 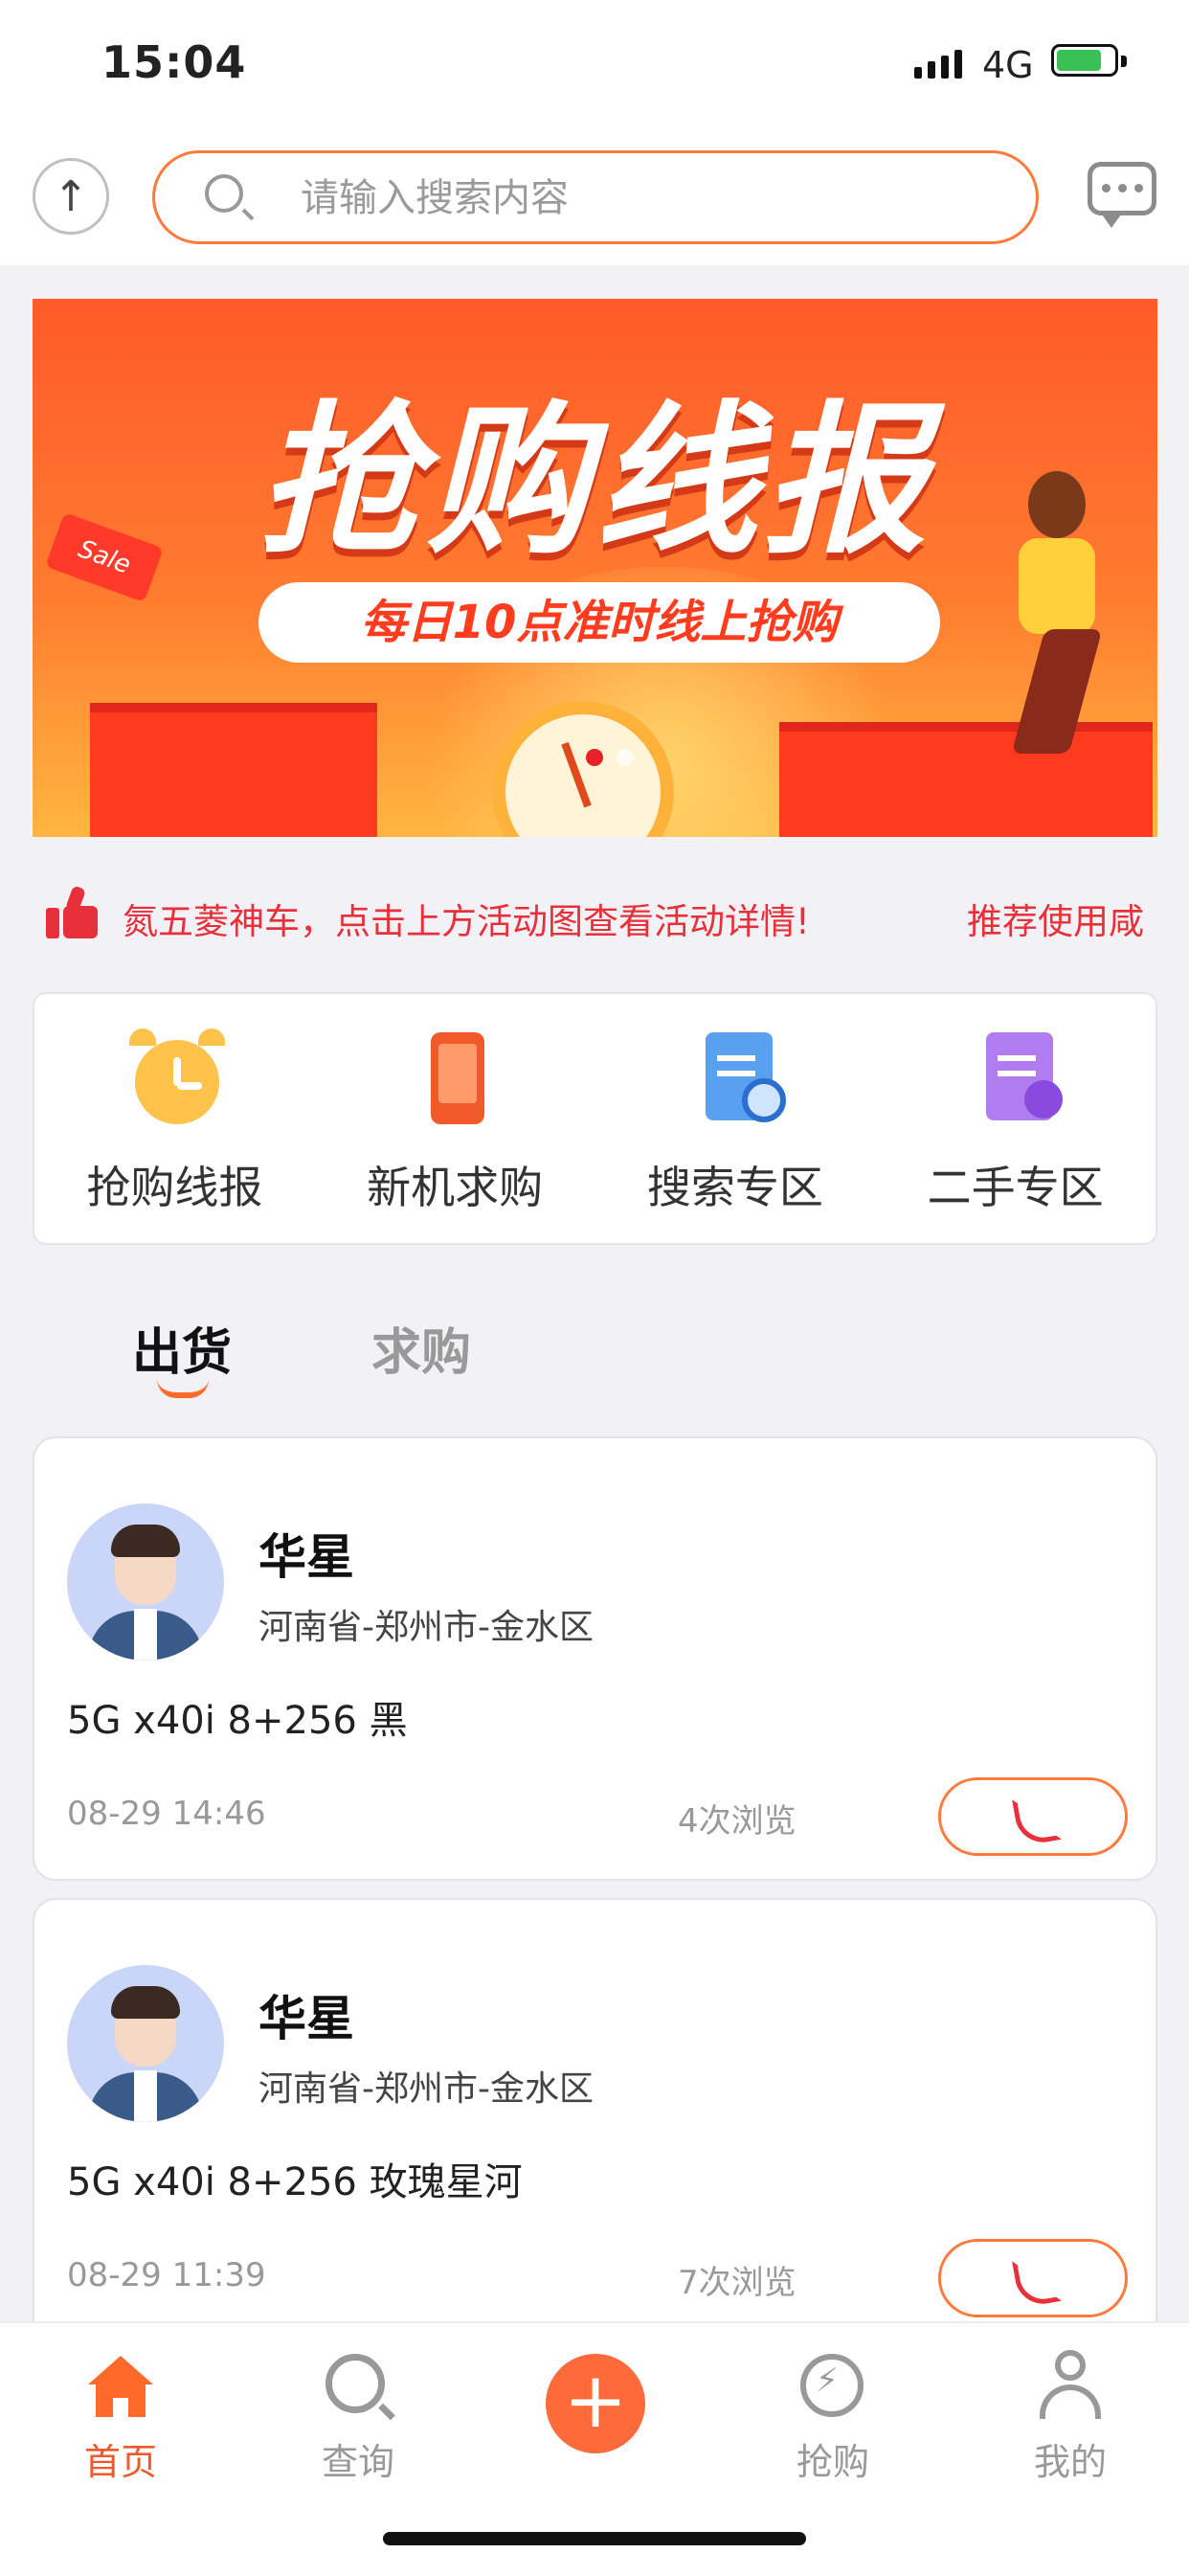 I want to click on quick-menu: 抢购线报 新机求购 搜索专区 二手专区, so click(x=595, y=1118).